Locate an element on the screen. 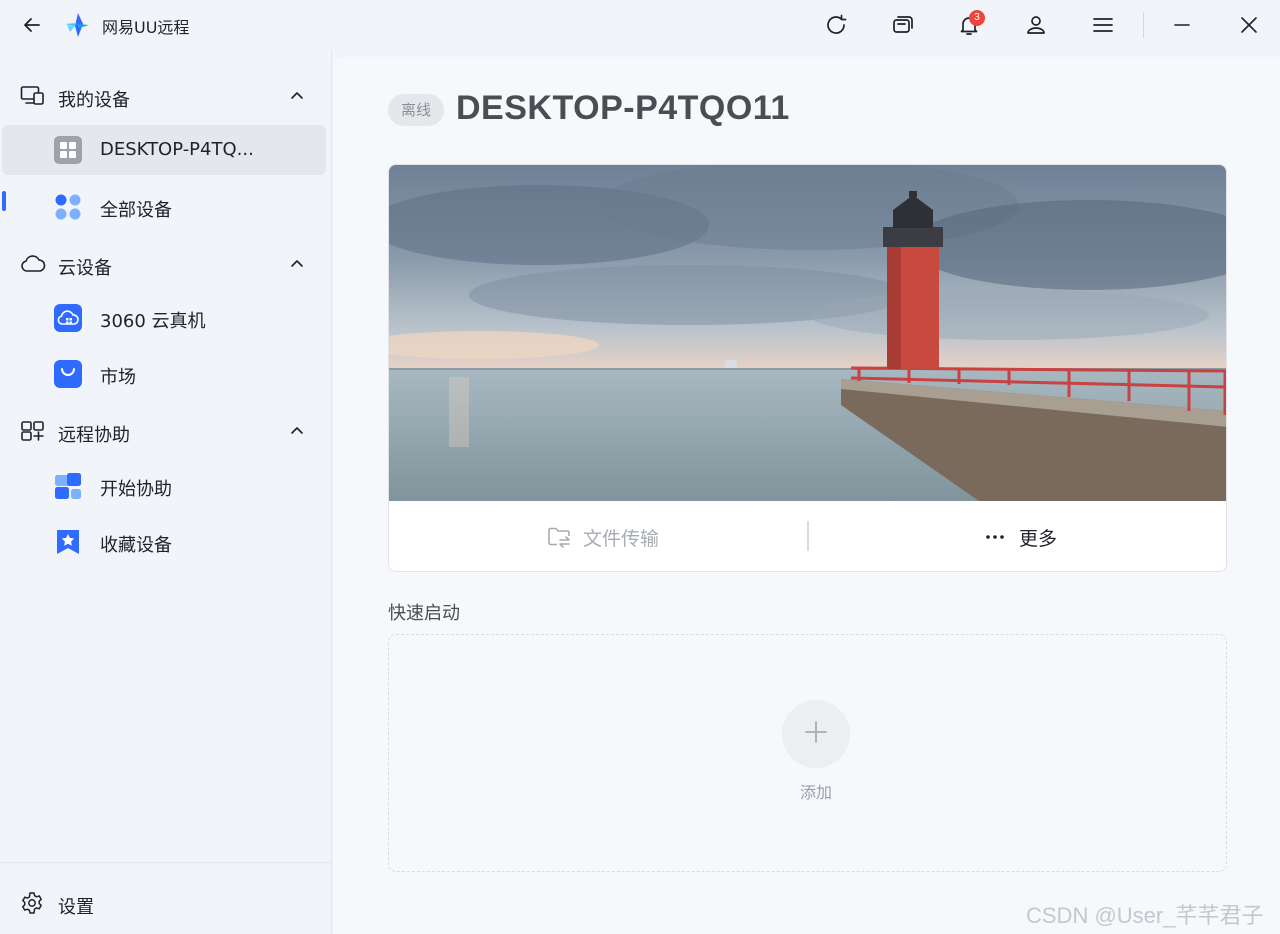  sidebar-item-market: 市场 is located at coordinates (164, 374).